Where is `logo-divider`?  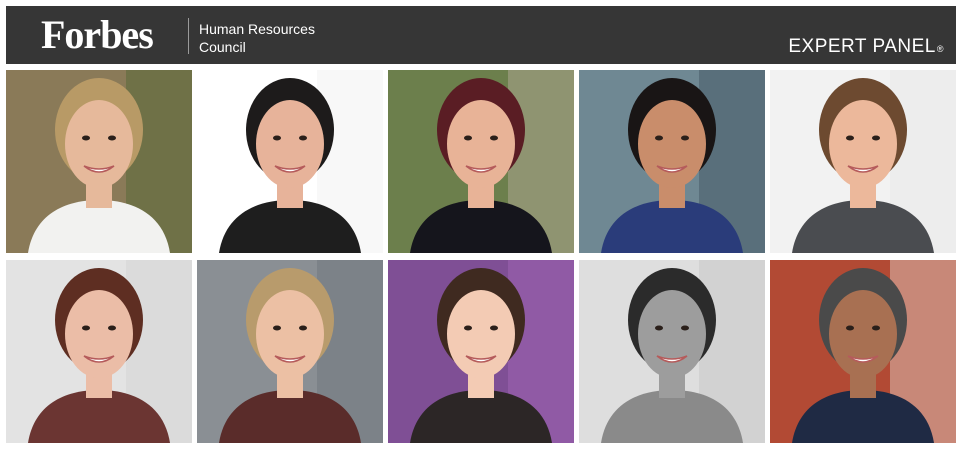 logo-divider is located at coordinates (188, 36).